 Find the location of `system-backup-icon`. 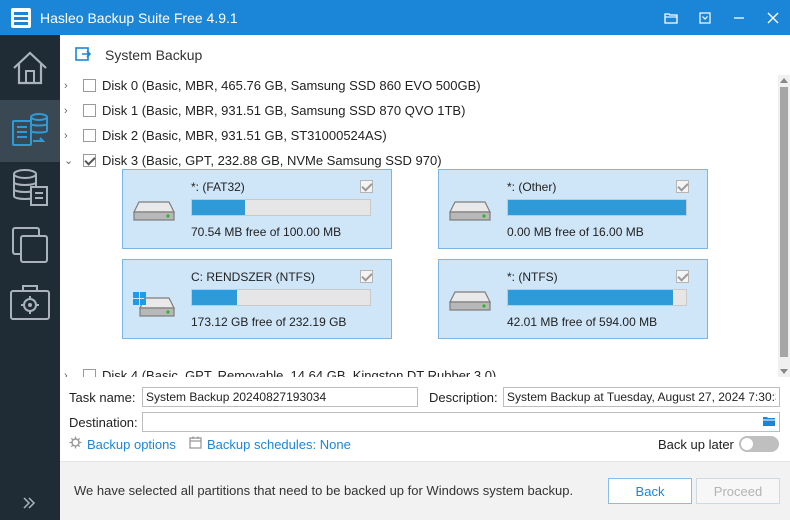

system-backup-icon is located at coordinates (83, 55).